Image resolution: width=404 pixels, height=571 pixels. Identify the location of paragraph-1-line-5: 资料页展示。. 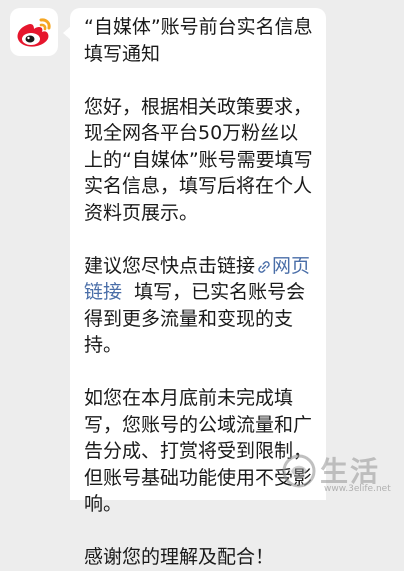
(141, 212).